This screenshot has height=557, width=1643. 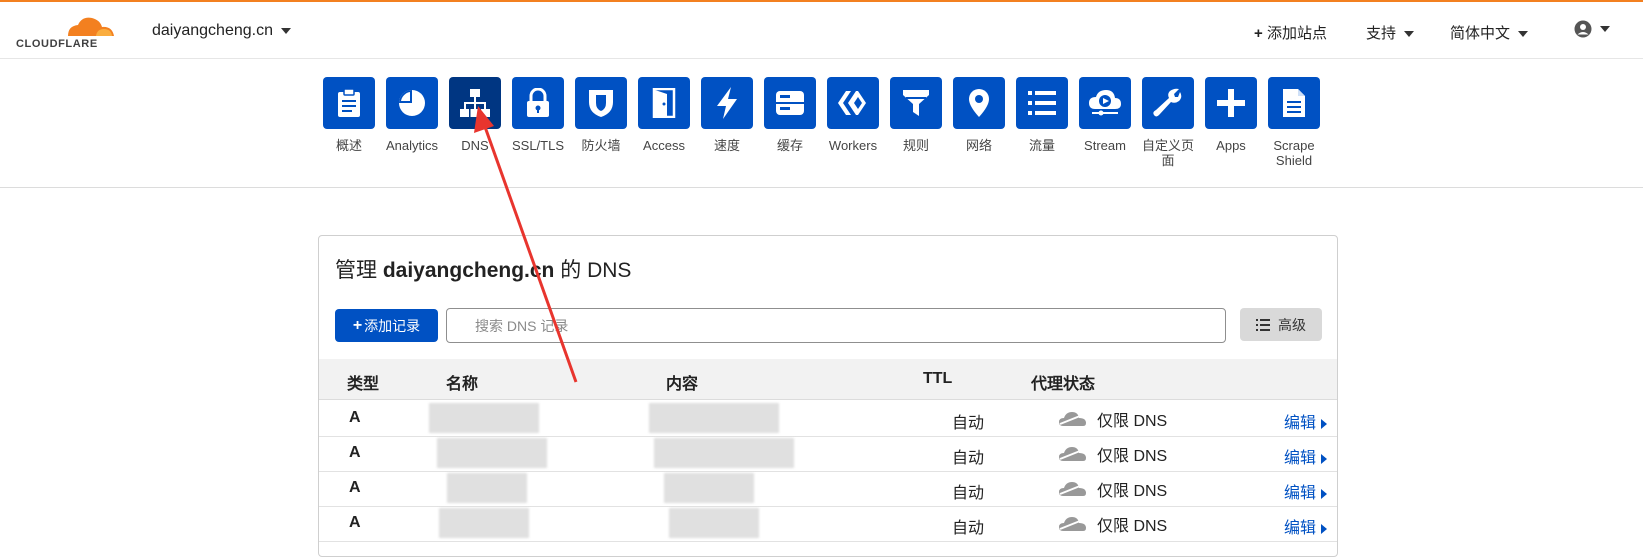 I want to click on language-menu: 简体中文, so click(x=1489, y=32).